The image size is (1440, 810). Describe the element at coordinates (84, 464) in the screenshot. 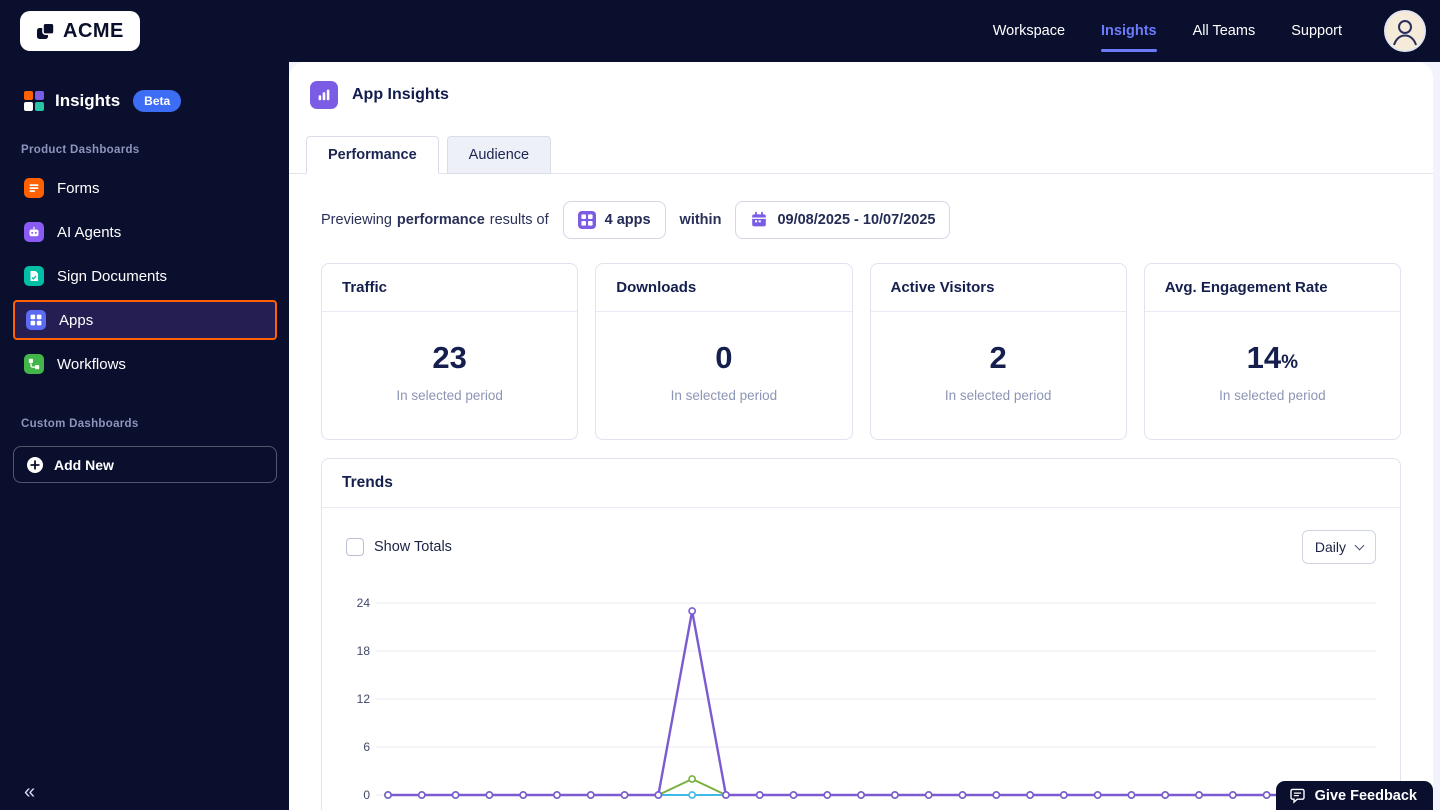

I see `add-new-label: Add New` at that location.